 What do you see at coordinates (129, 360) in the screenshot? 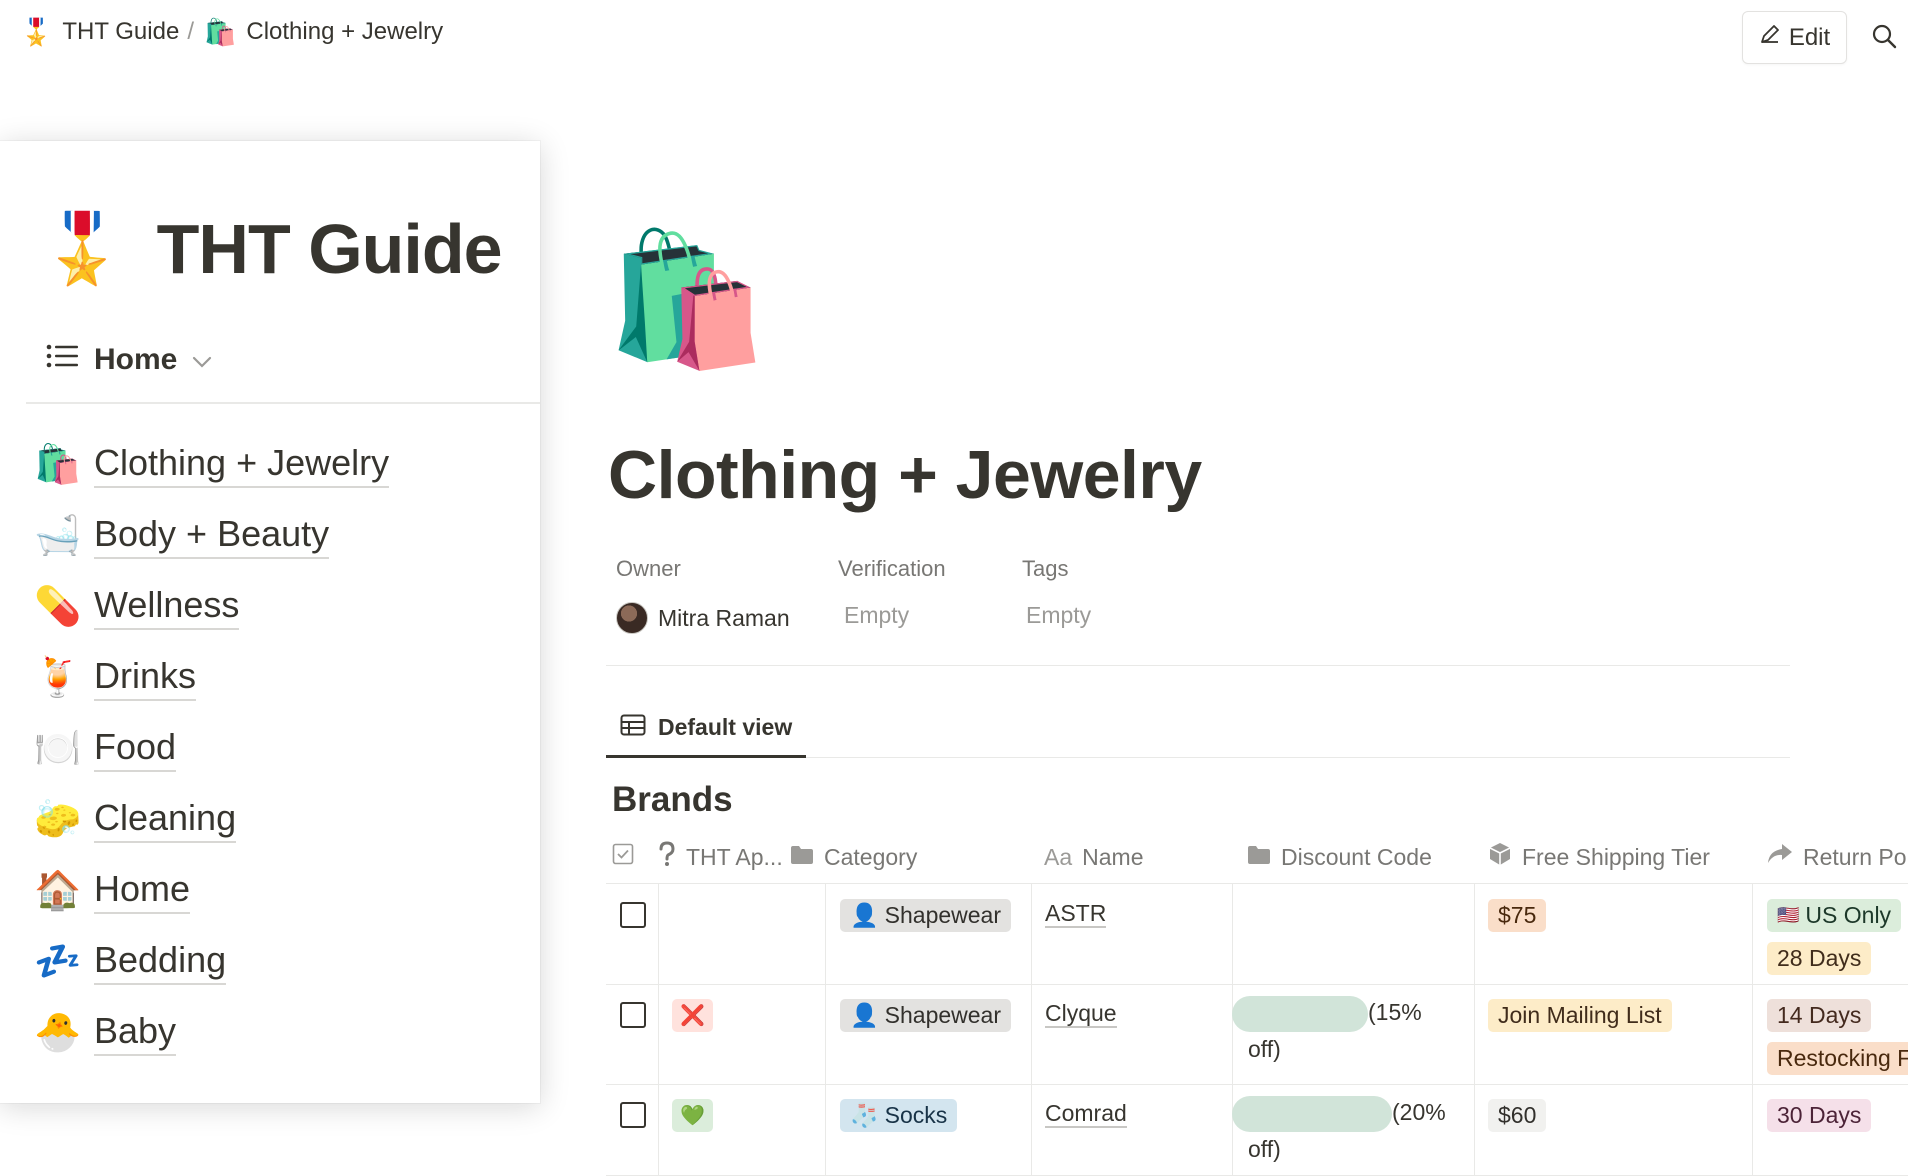
I see `home-nav-dropdown: Home` at bounding box center [129, 360].